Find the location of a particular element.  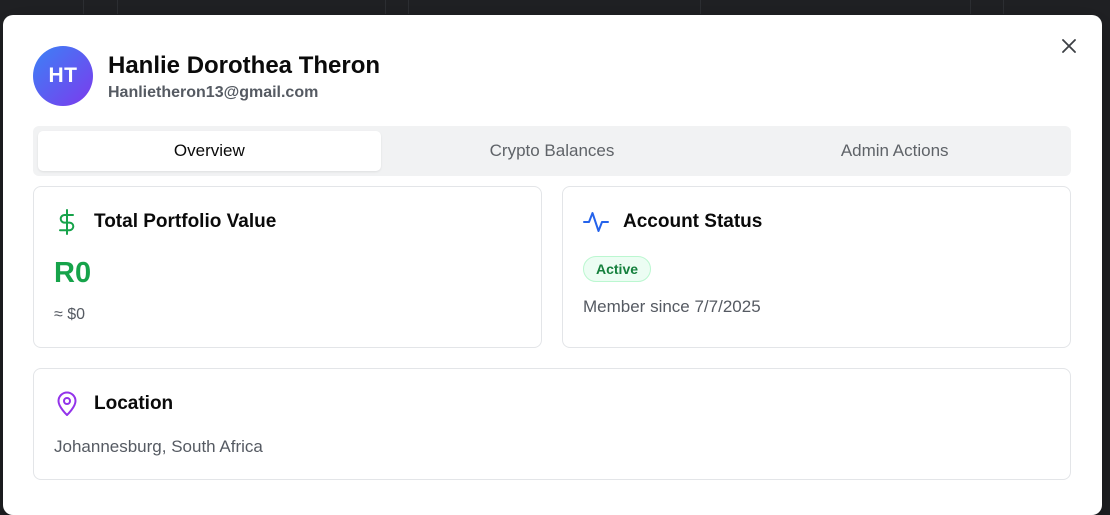

status-title-row: Account Status is located at coordinates (672, 222).